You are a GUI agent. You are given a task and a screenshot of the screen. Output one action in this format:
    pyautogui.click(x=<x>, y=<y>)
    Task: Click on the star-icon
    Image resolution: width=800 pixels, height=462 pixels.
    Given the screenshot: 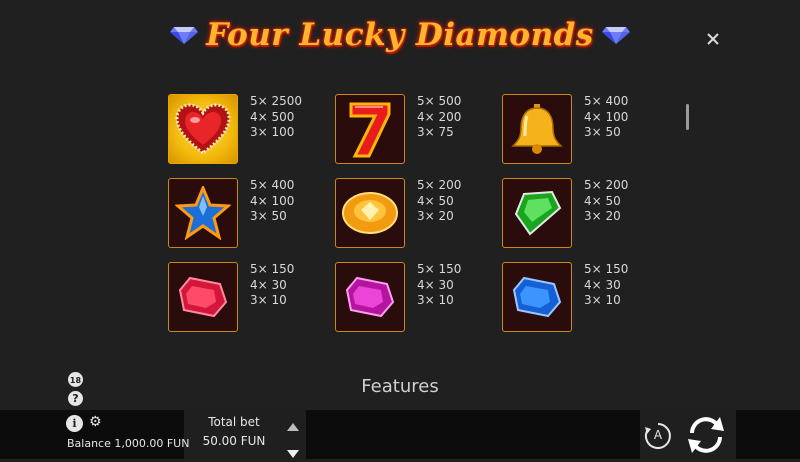 What is the action you would take?
    pyautogui.click(x=203, y=213)
    